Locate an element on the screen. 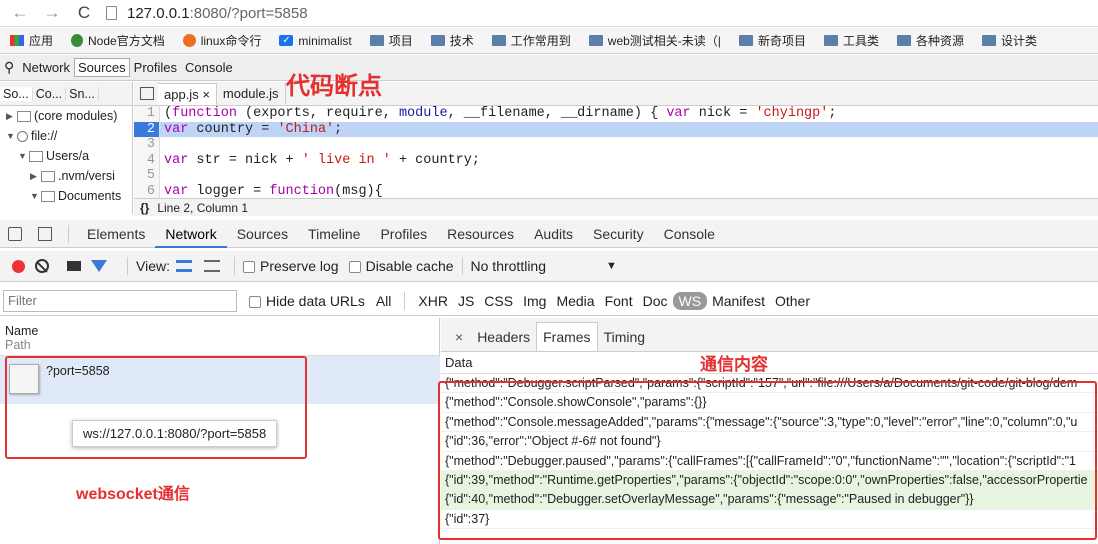  forward-icon: → is located at coordinates (52, 13).